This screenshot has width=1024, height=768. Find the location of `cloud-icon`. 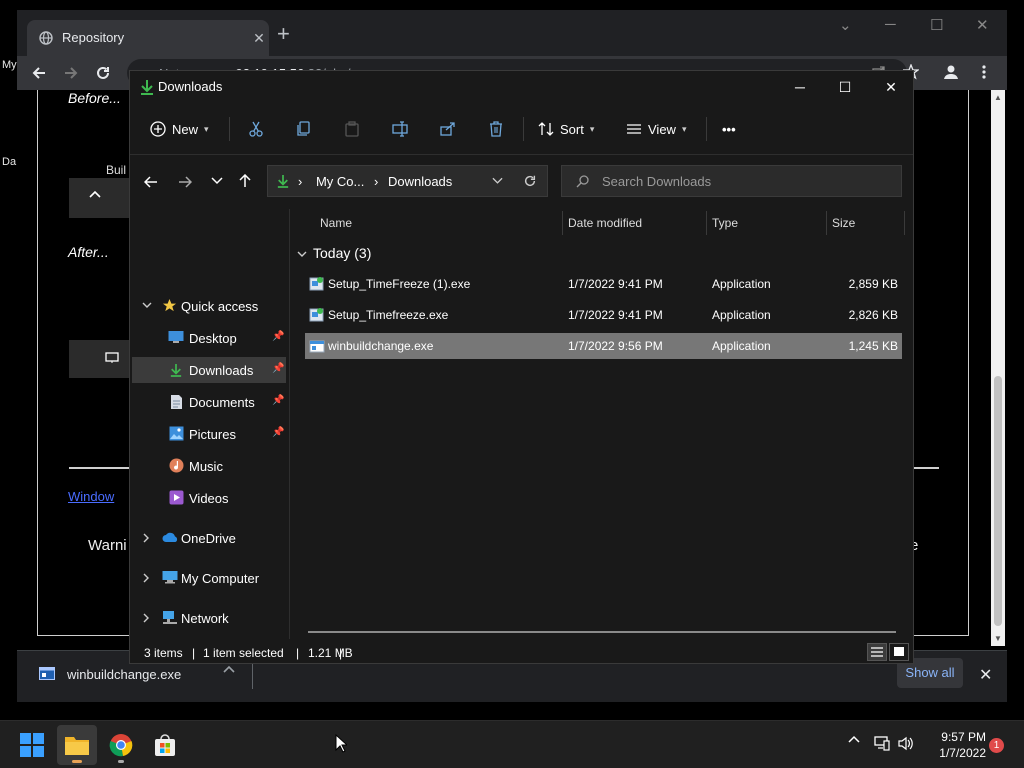

cloud-icon is located at coordinates (170, 537).